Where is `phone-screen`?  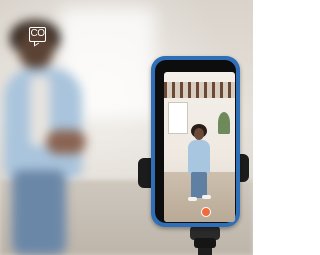 phone-screen is located at coordinates (199, 147).